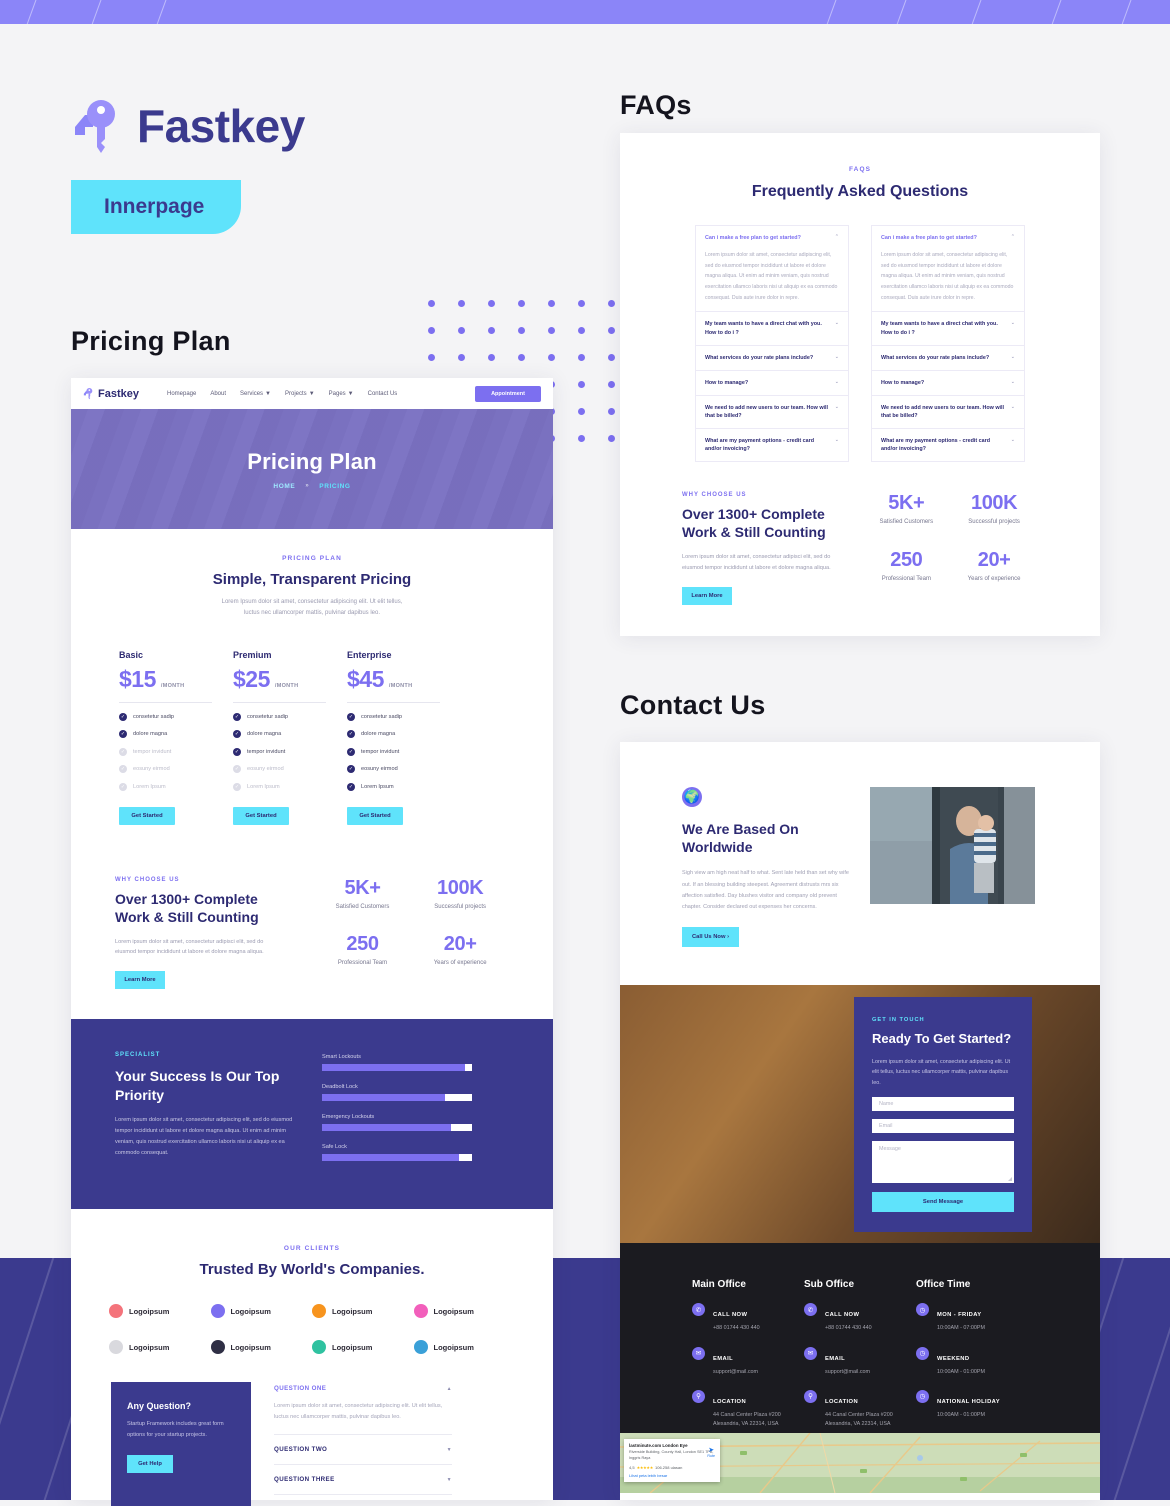 This screenshot has width=1170, height=1506. I want to click on breadcrumb-home: HOME, so click(284, 486).